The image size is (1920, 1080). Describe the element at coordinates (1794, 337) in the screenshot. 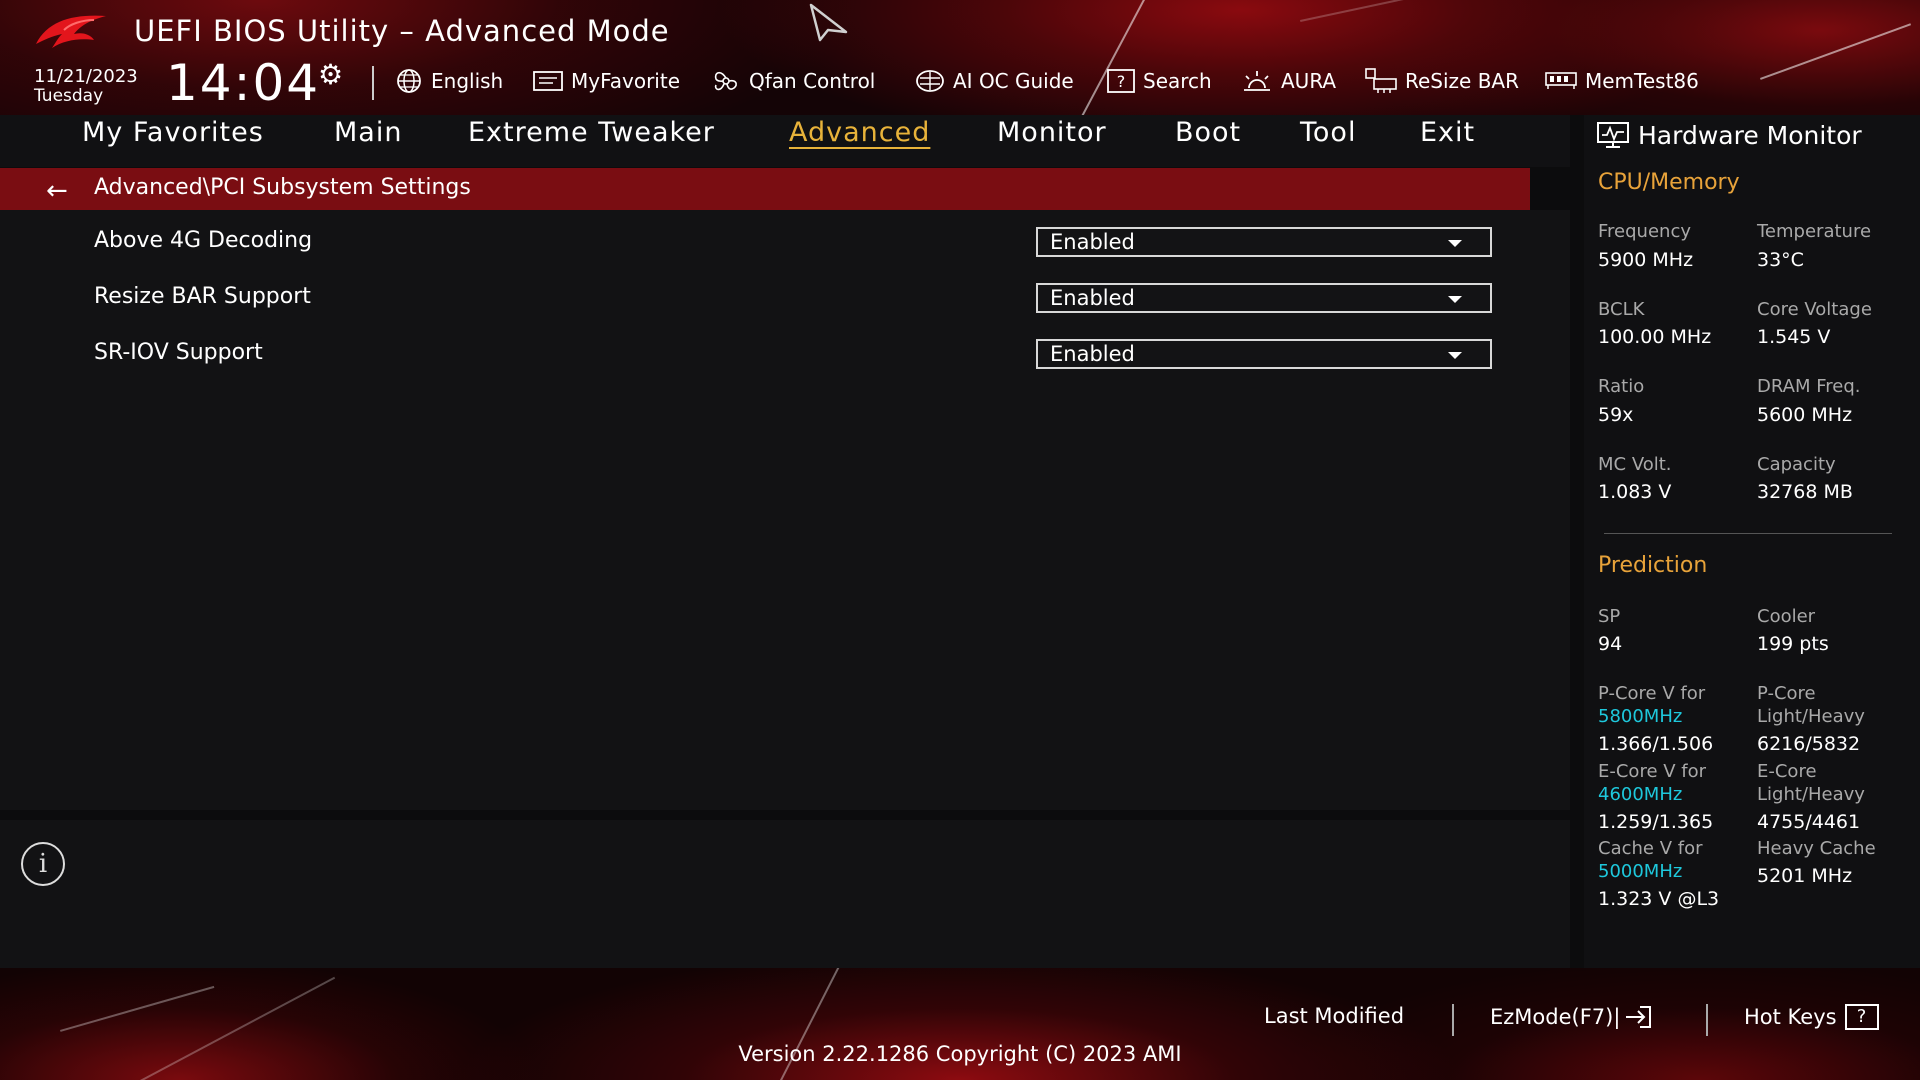

I see `core-voltage-value: 1.545 V` at that location.